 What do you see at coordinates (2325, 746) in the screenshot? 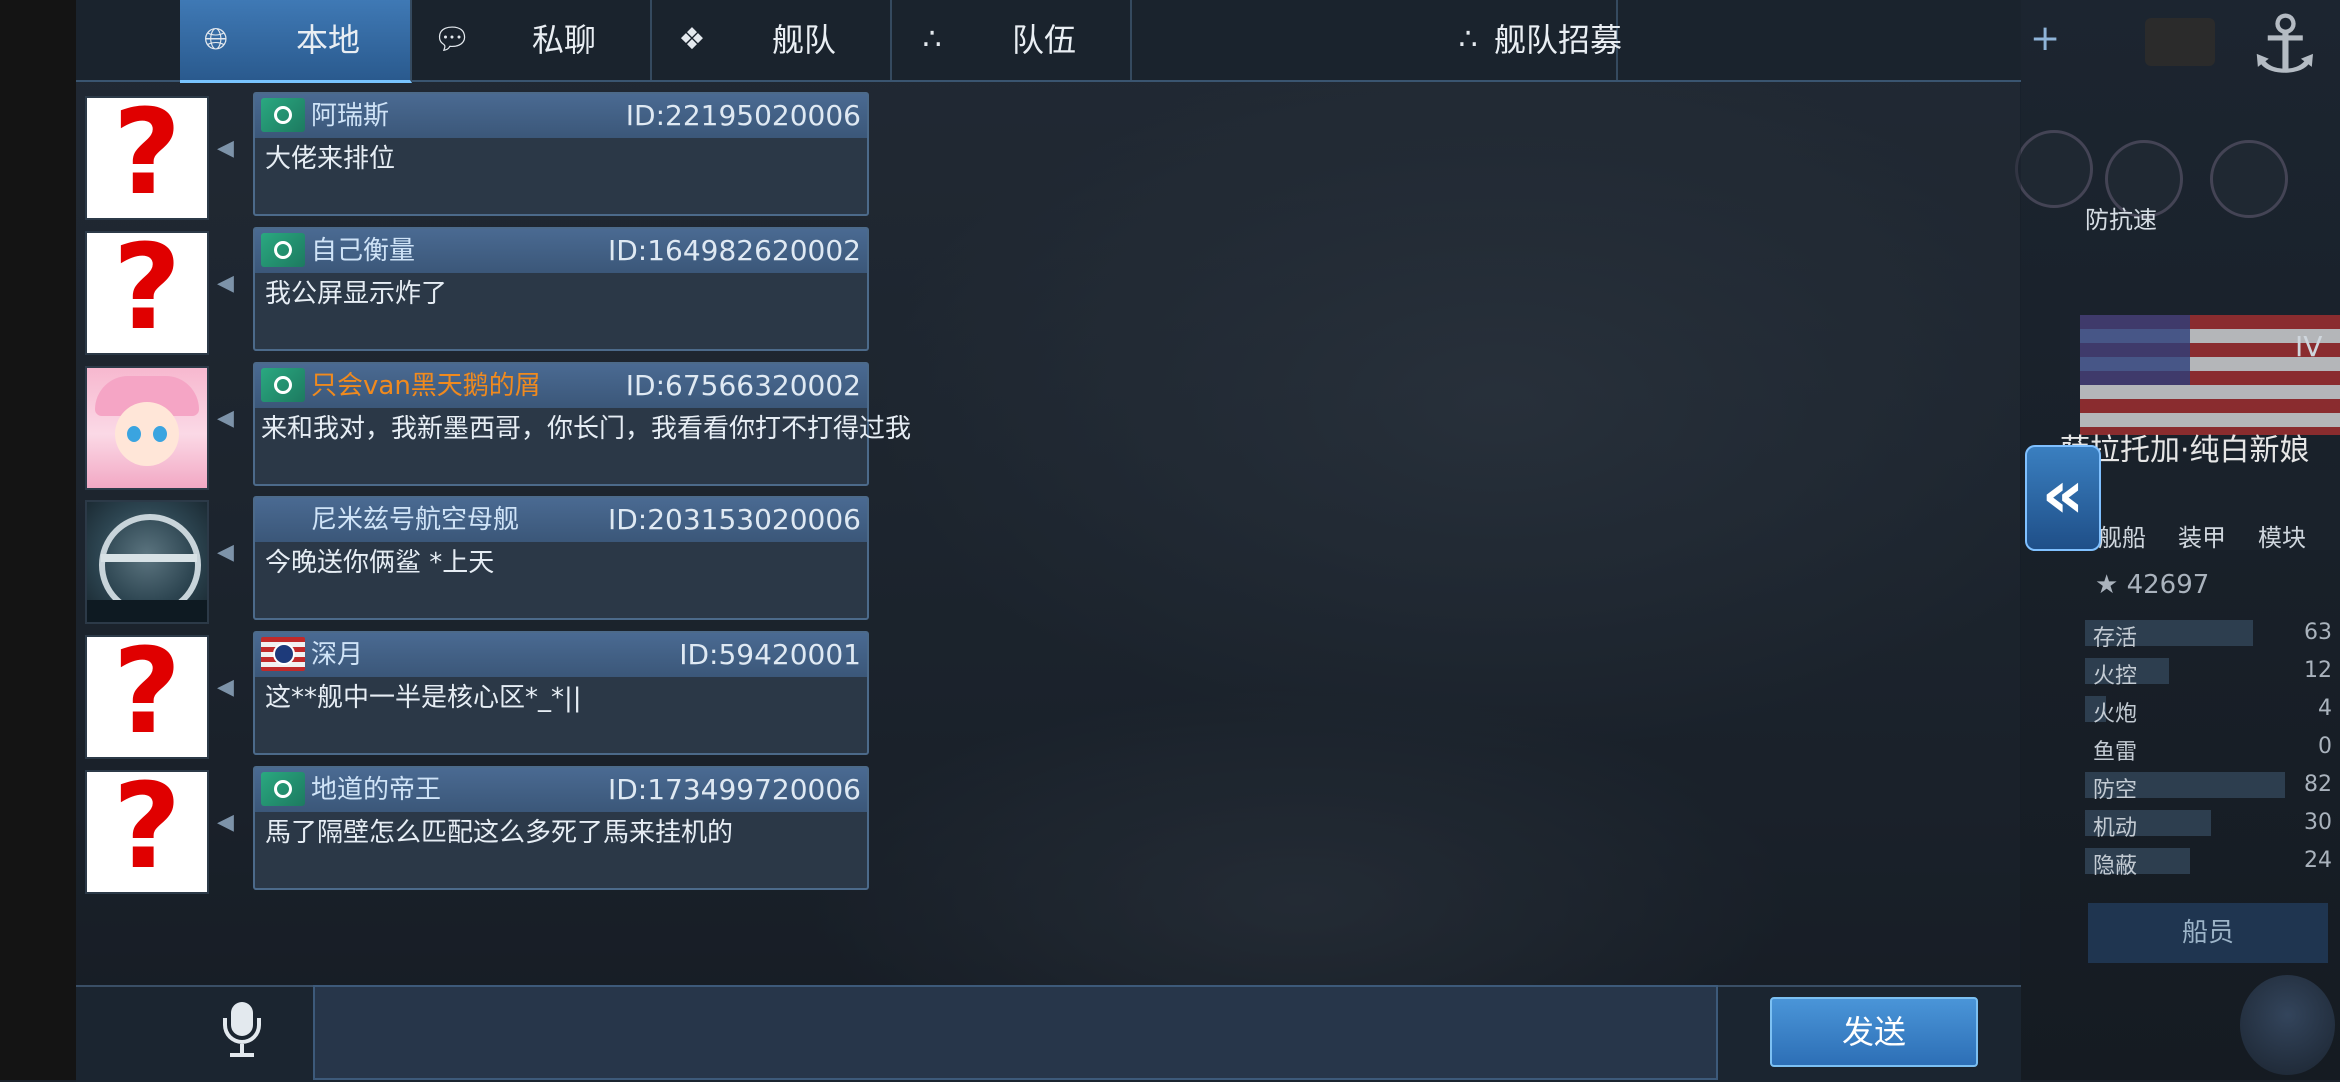
I see `stat-value: 0` at bounding box center [2325, 746].